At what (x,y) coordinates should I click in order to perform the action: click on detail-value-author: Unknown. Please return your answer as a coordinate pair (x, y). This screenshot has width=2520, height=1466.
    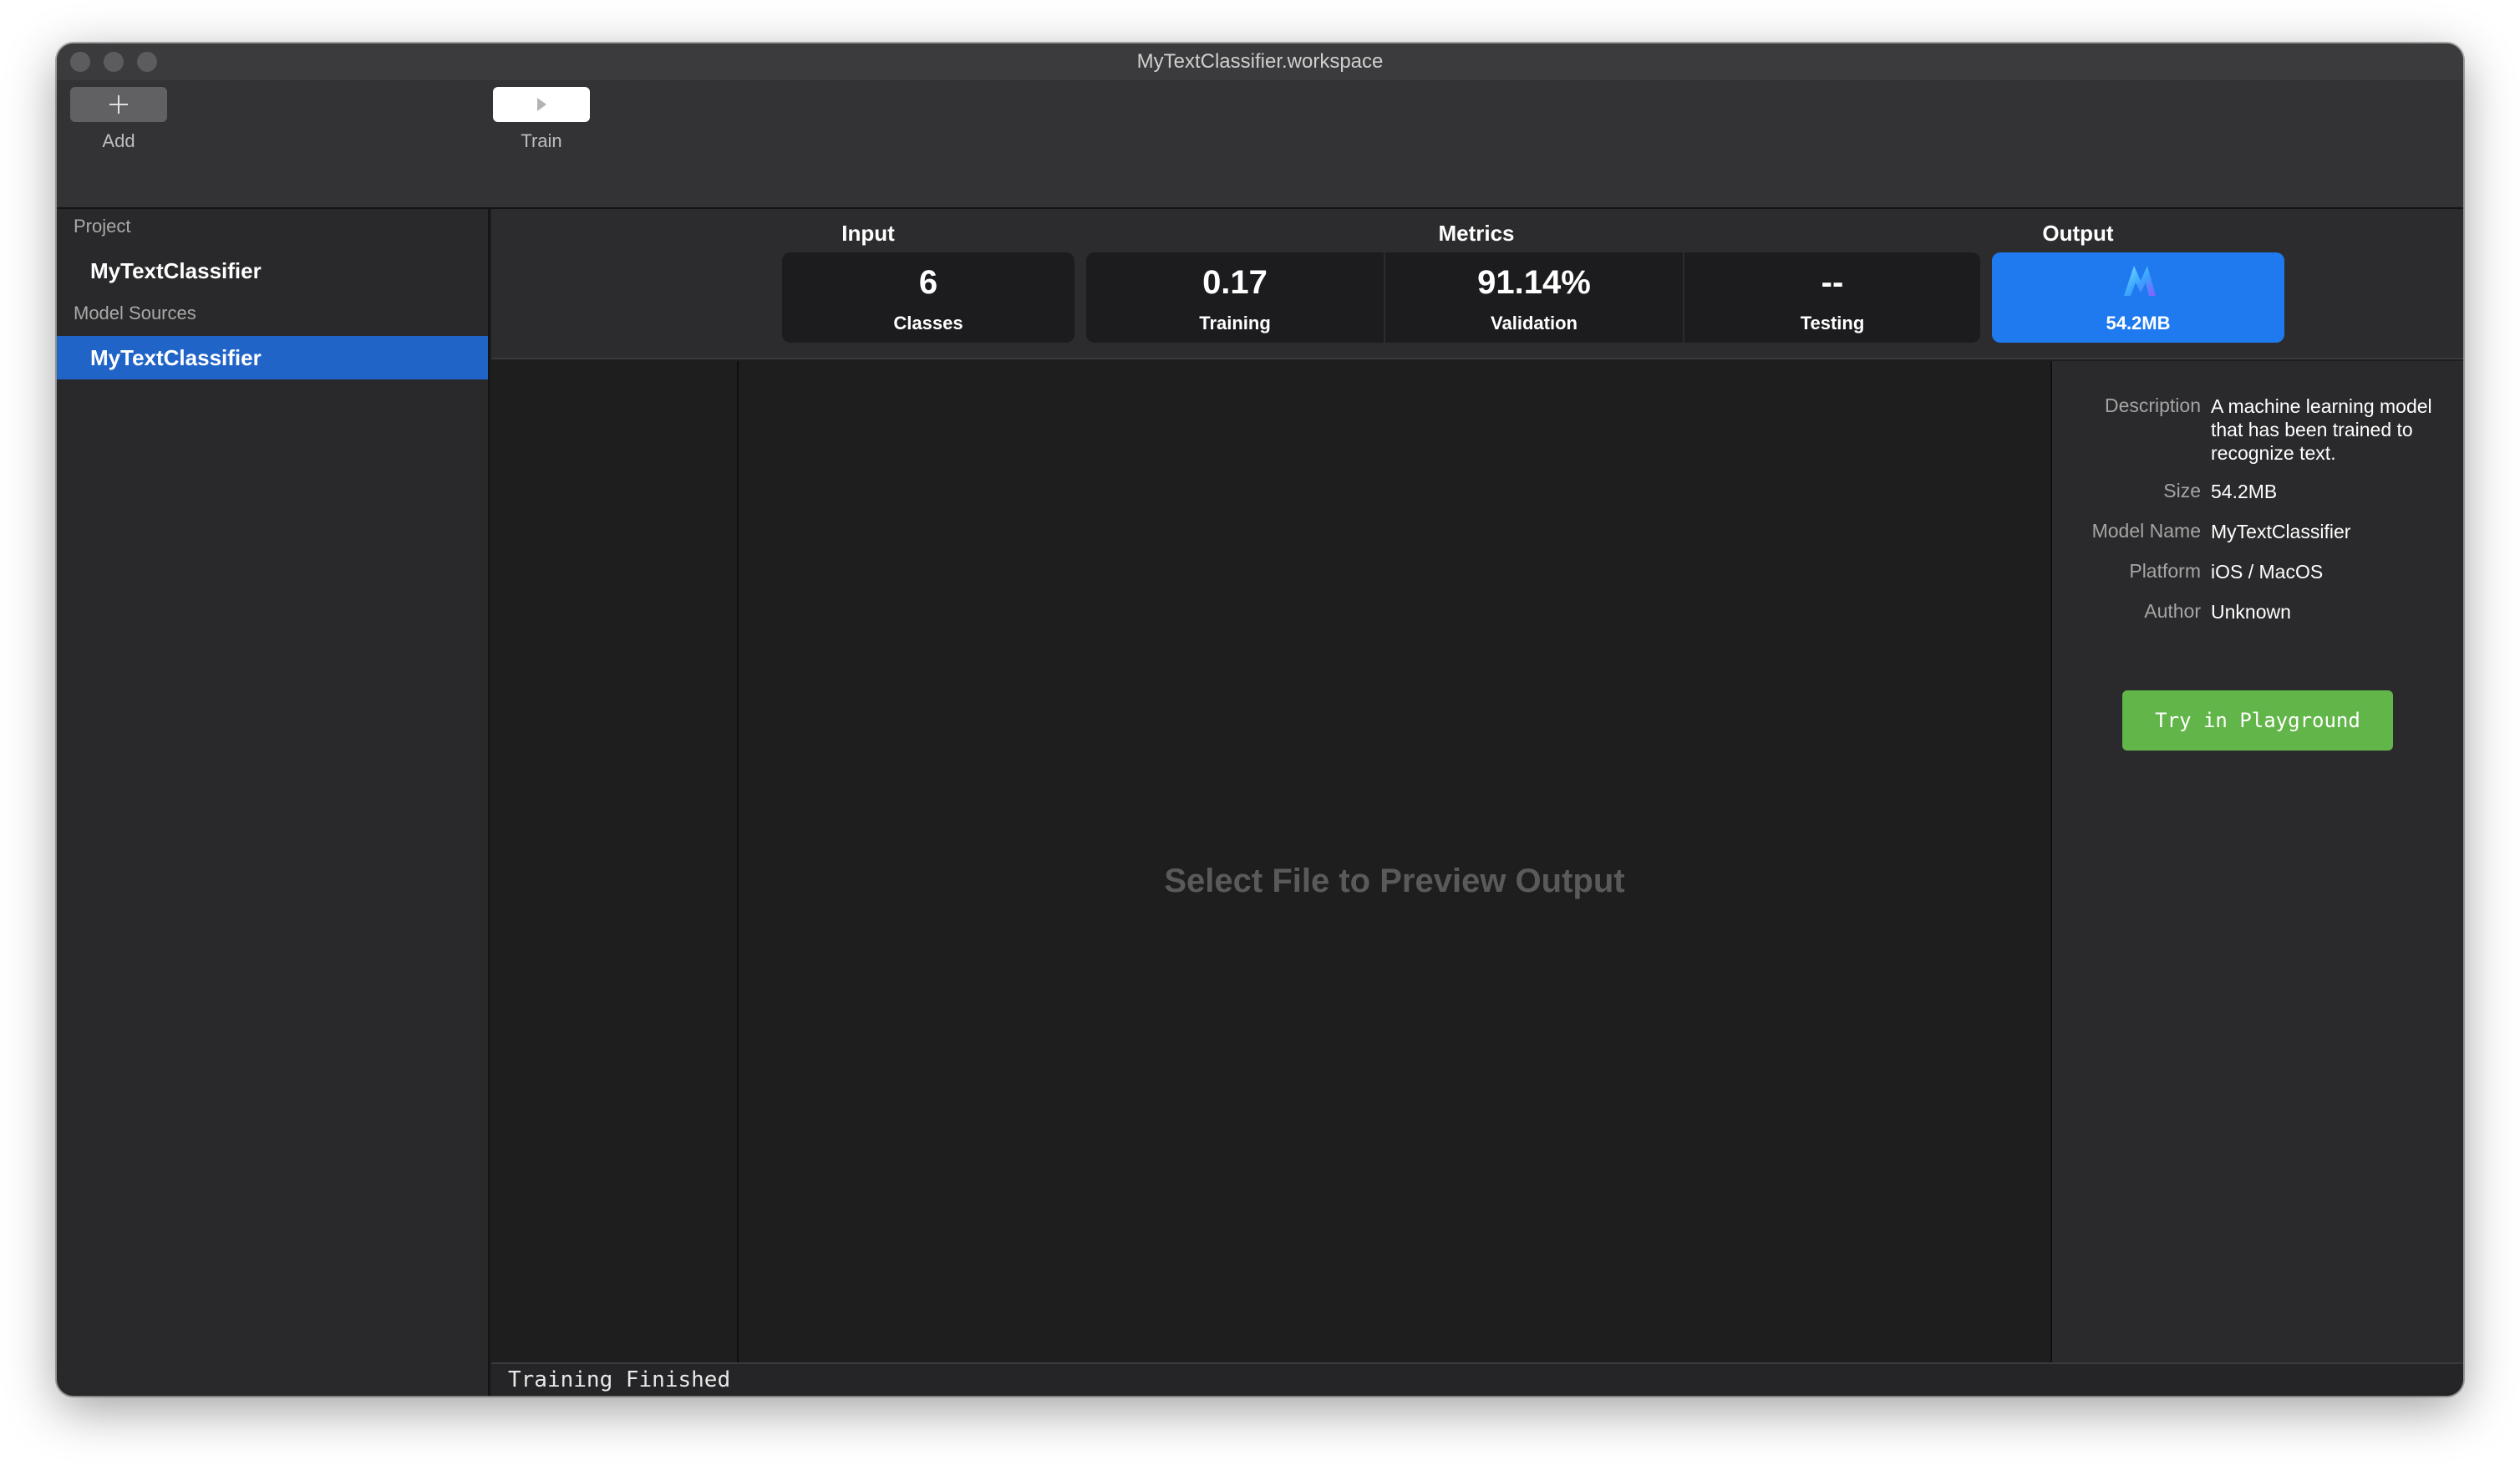
    Looking at the image, I should click on (2251, 612).